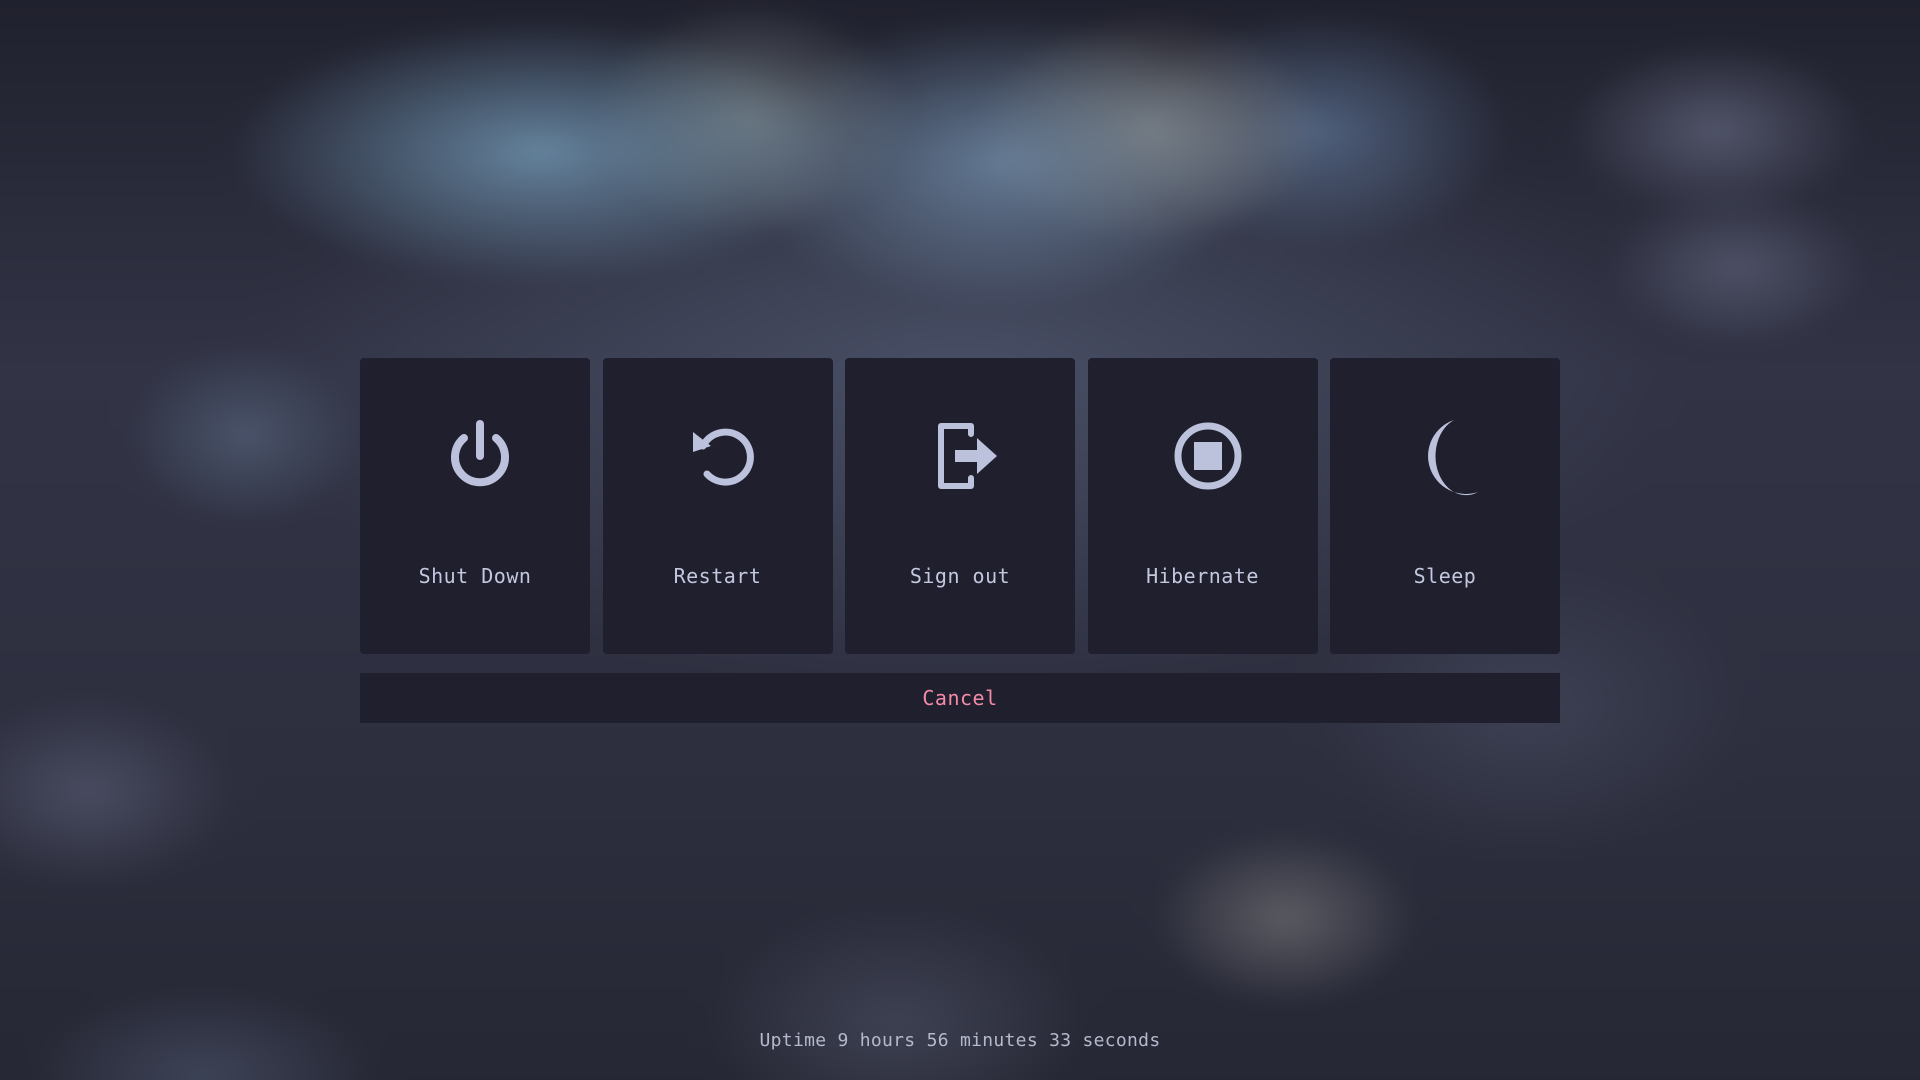 The width and height of the screenshot is (1920, 1080). Describe the element at coordinates (717, 576) in the screenshot. I see `restart-label: Restart` at that location.